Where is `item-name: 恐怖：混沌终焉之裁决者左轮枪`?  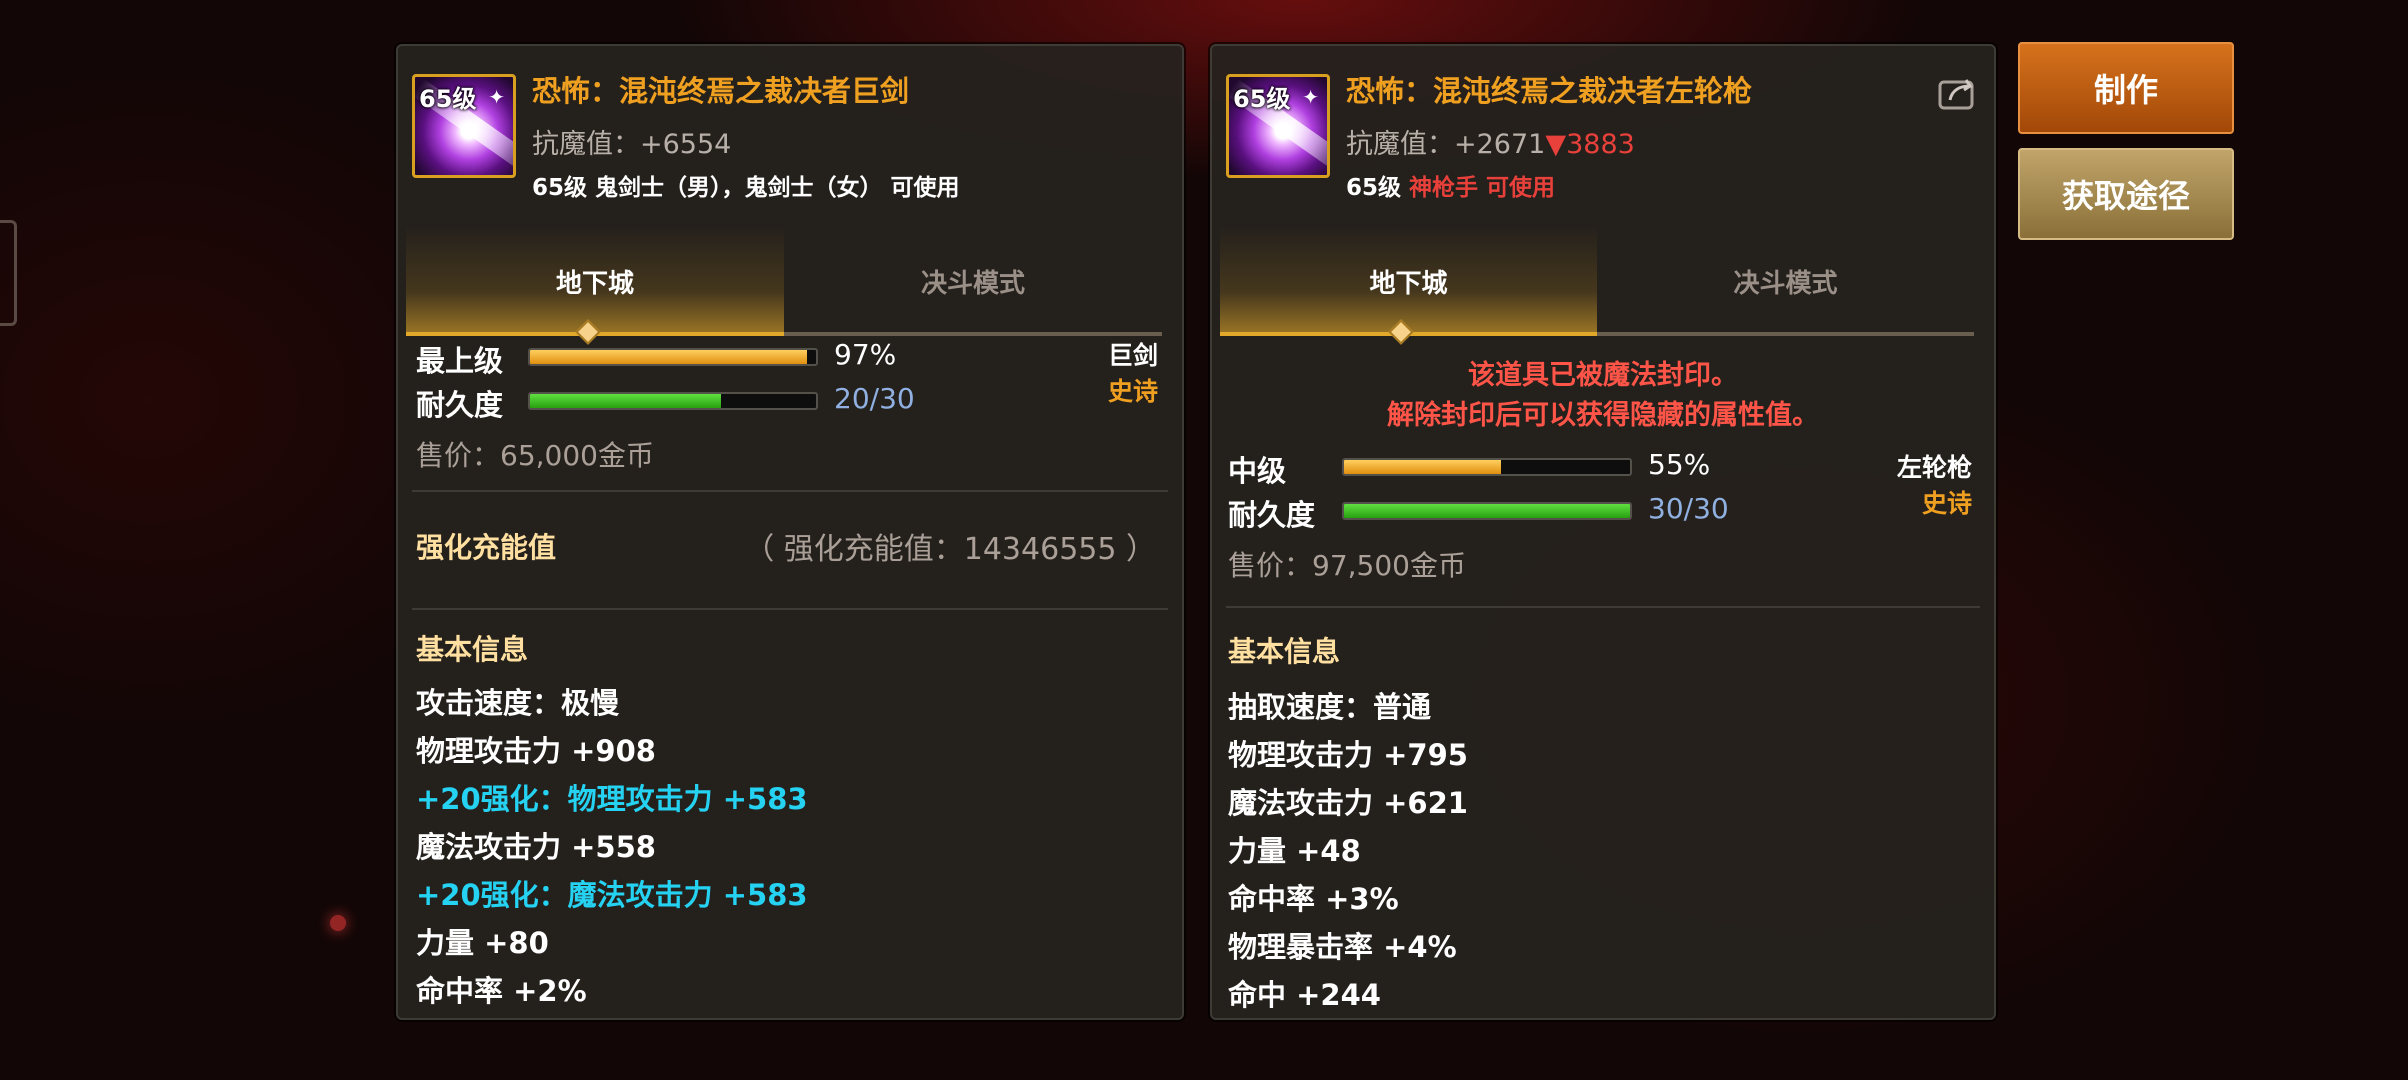
item-name: 恐怖：混沌终焉之裁决者左轮枪 is located at coordinates (1549, 91).